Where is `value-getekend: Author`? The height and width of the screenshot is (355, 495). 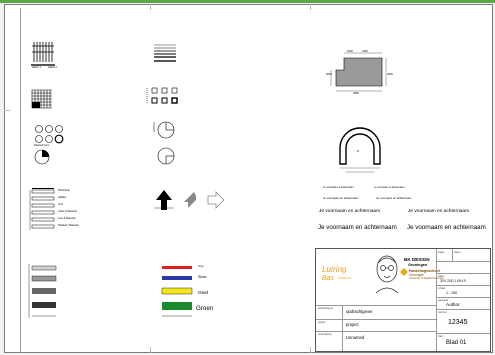 value-getekend: Author is located at coordinates (453, 304).